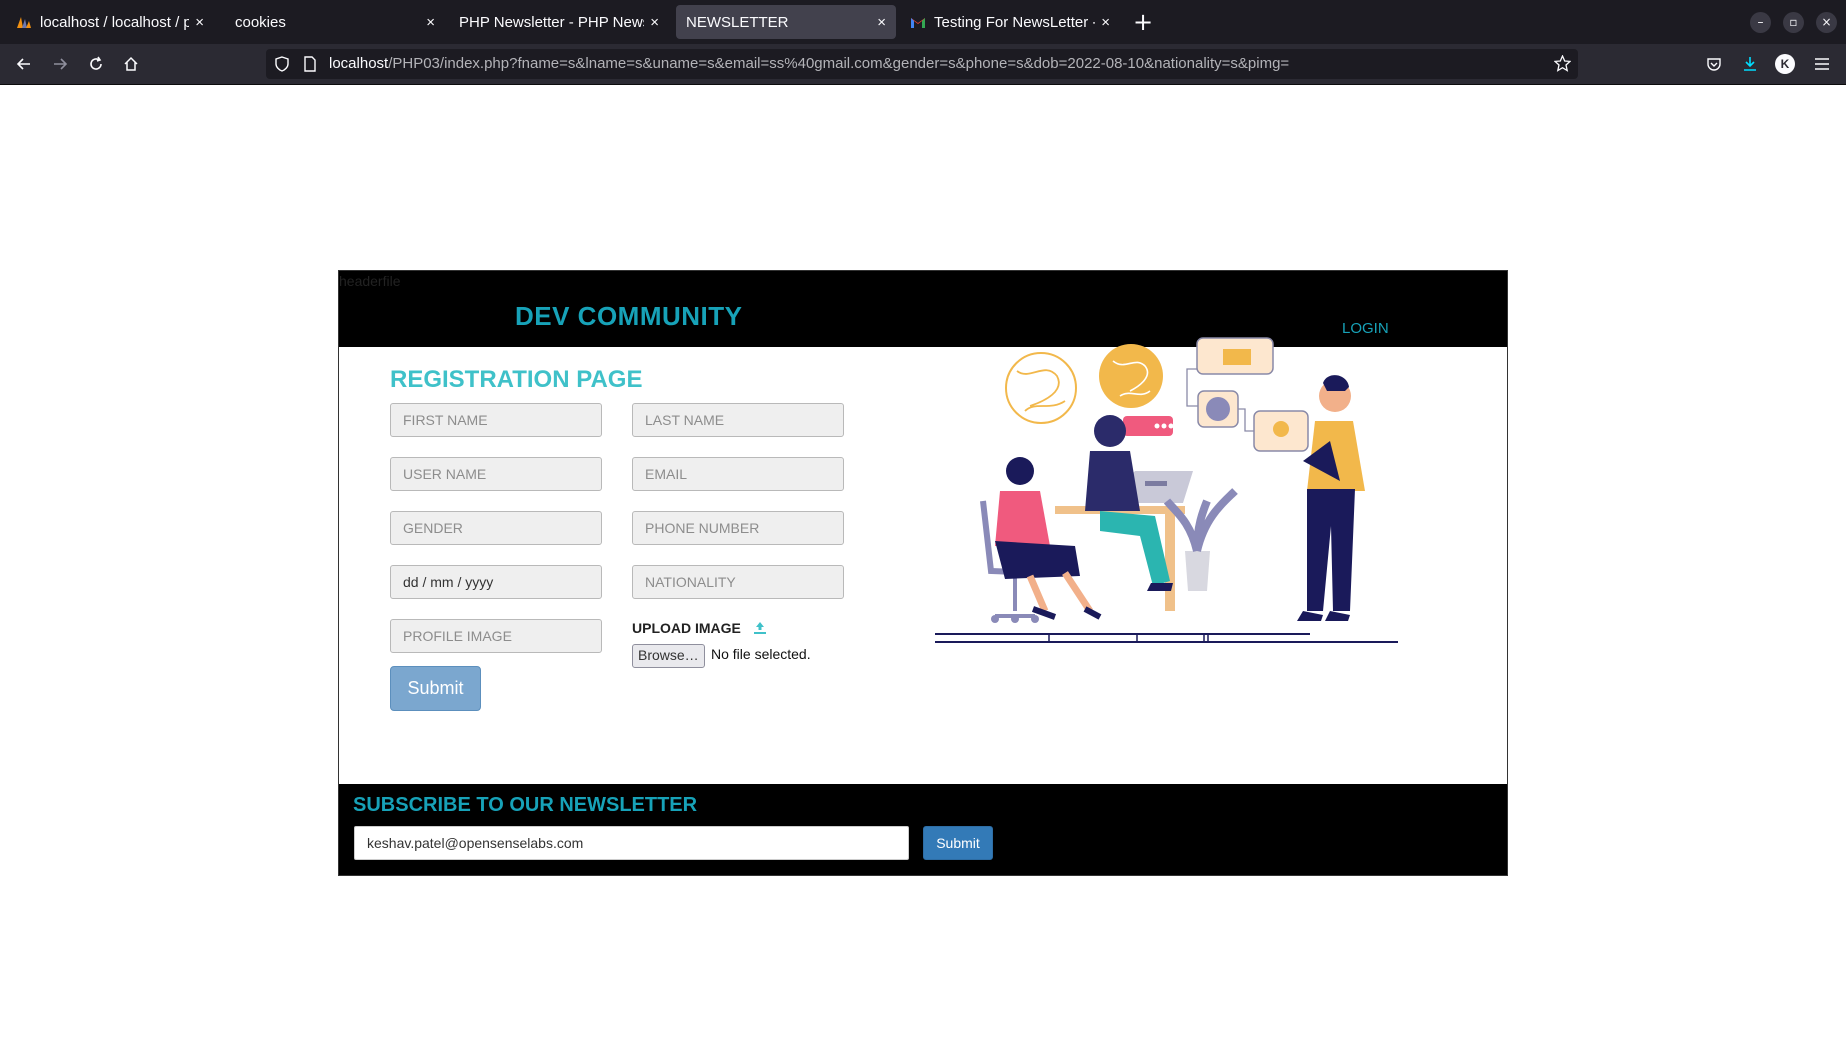  What do you see at coordinates (738, 420) in the screenshot?
I see `last-name-input: LAST NAME` at bounding box center [738, 420].